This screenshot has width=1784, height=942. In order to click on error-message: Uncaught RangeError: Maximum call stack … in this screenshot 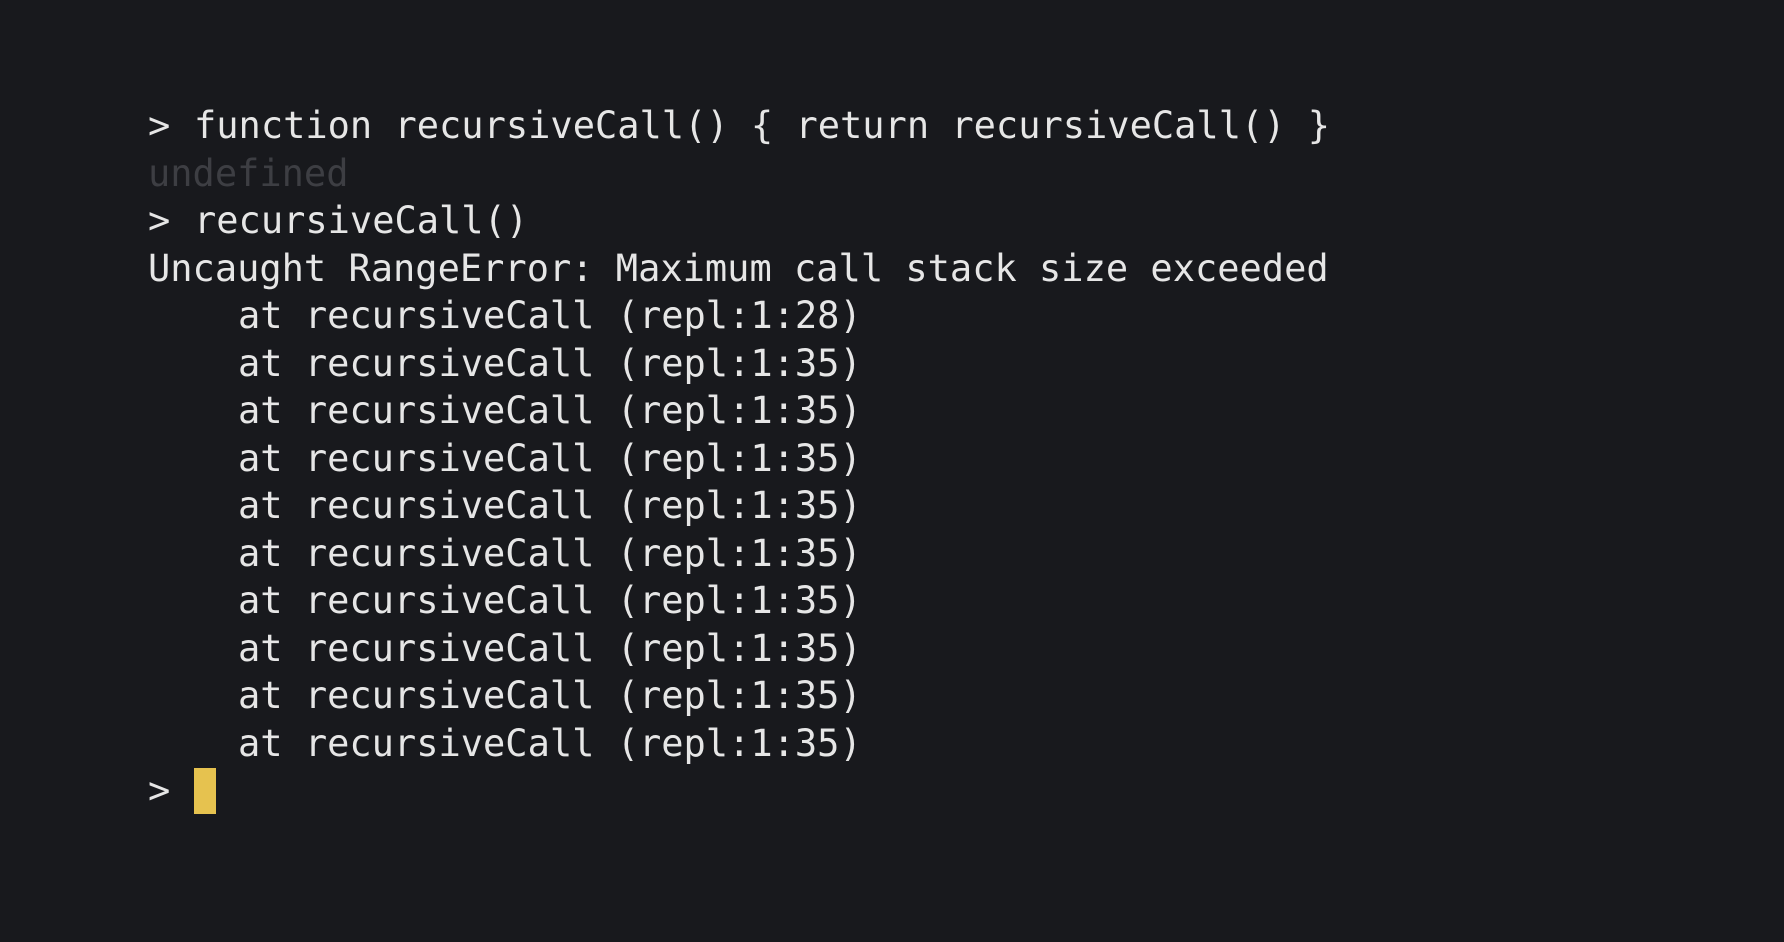, I will do `click(738, 268)`.